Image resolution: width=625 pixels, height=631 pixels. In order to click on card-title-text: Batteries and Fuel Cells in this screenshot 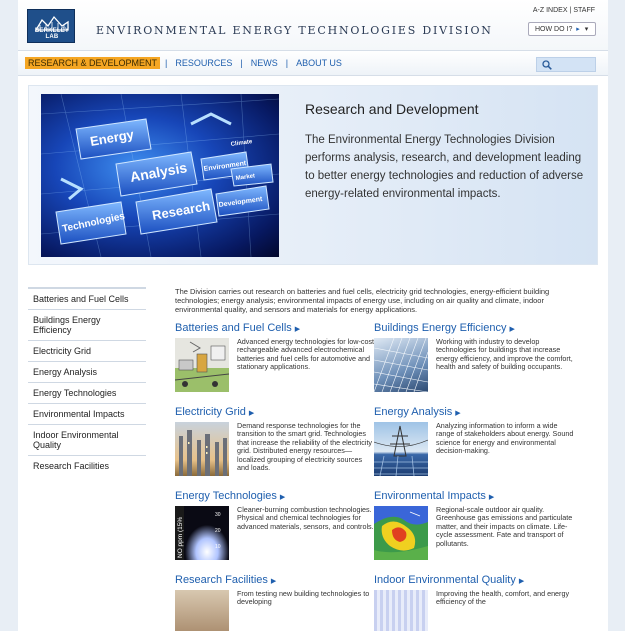, I will do `click(233, 328)`.